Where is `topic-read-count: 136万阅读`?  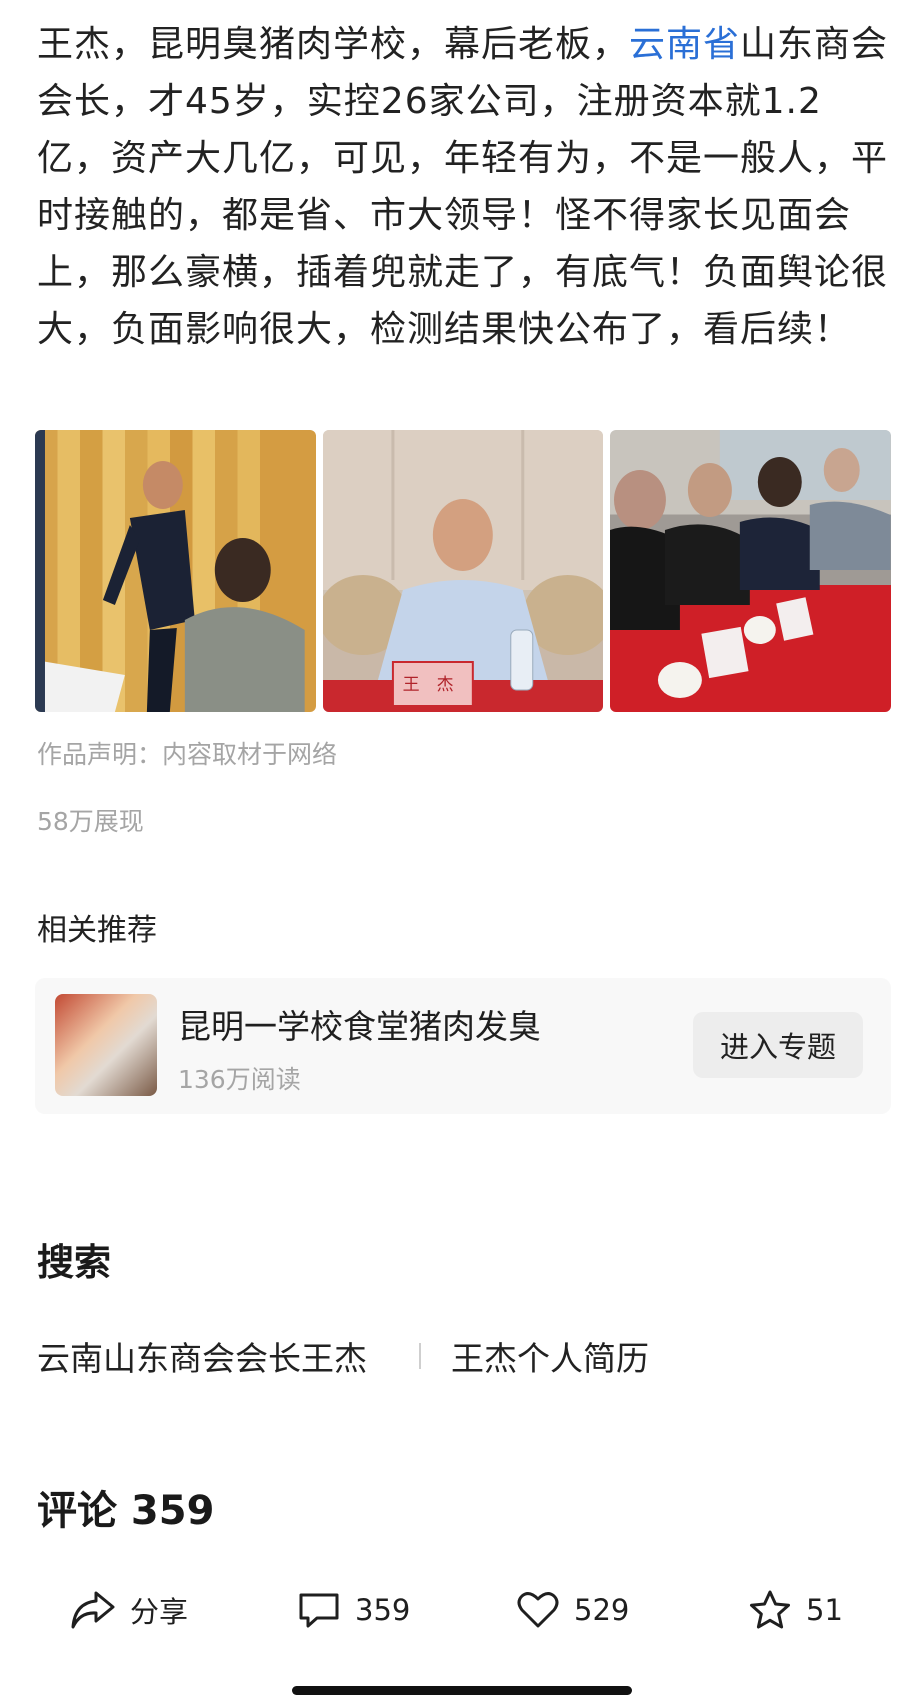 topic-read-count: 136万阅读 is located at coordinates (239, 1079).